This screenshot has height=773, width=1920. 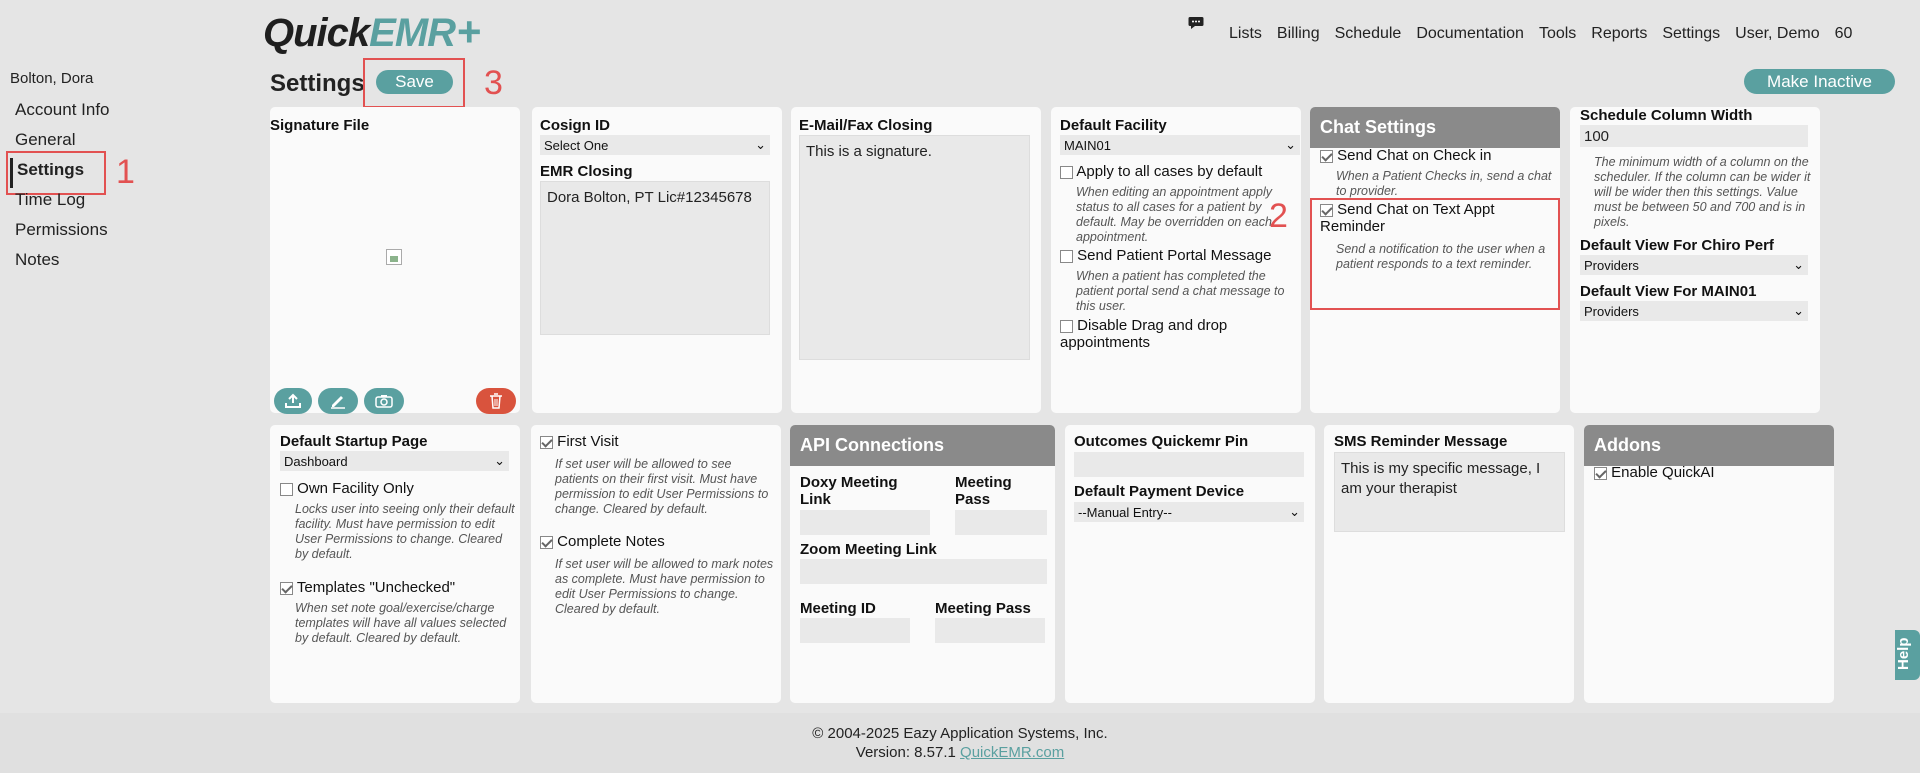 What do you see at coordinates (293, 401) in the screenshot?
I see `upload-button` at bounding box center [293, 401].